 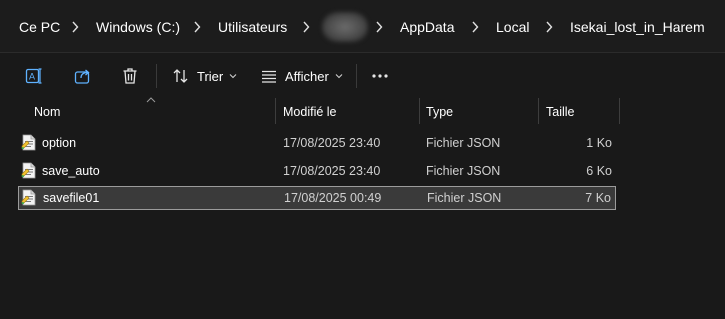 What do you see at coordinates (333, 198) in the screenshot?
I see `file-modified-date: 17/08/2025 00:49` at bounding box center [333, 198].